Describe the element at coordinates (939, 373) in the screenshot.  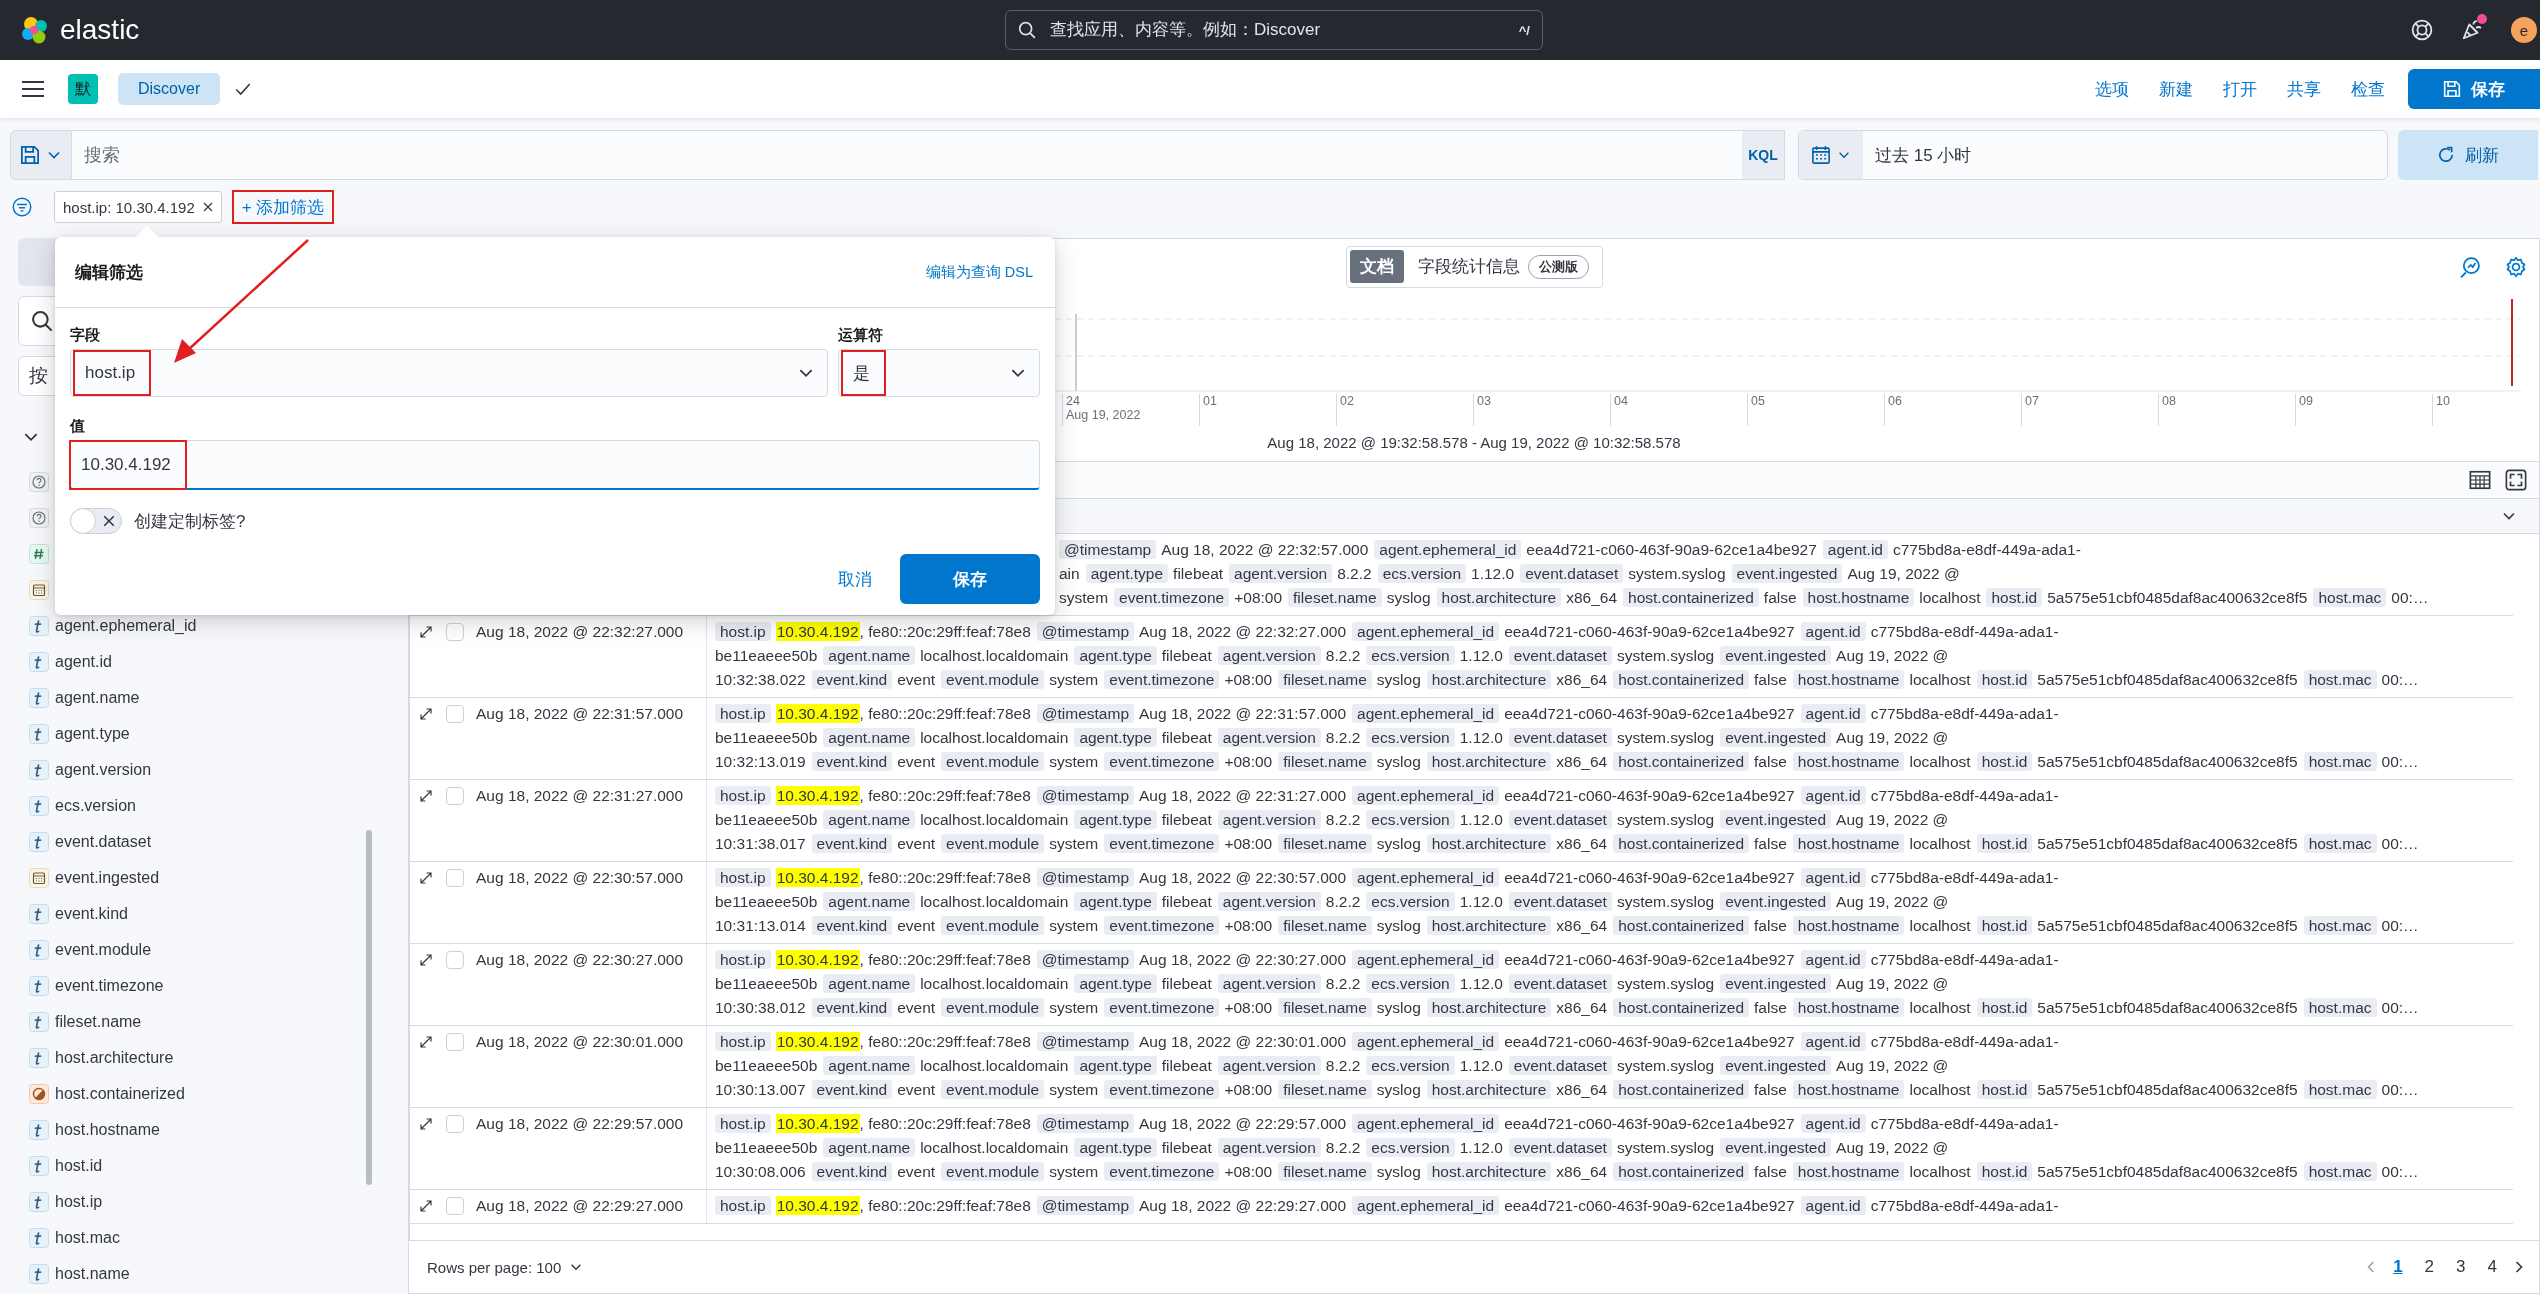
I see `operator-combobox: 是` at that location.